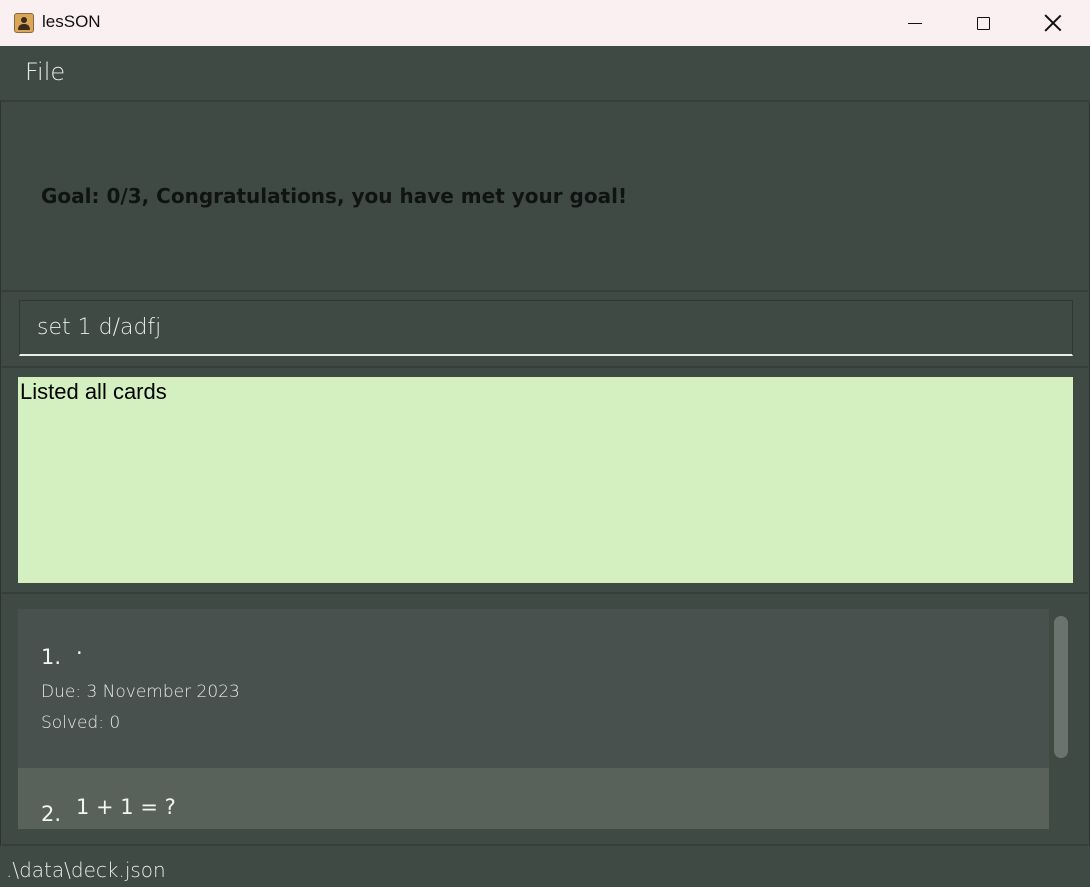 Image resolution: width=1090 pixels, height=887 pixels. I want to click on result-text: Listed all cards, so click(93, 391).